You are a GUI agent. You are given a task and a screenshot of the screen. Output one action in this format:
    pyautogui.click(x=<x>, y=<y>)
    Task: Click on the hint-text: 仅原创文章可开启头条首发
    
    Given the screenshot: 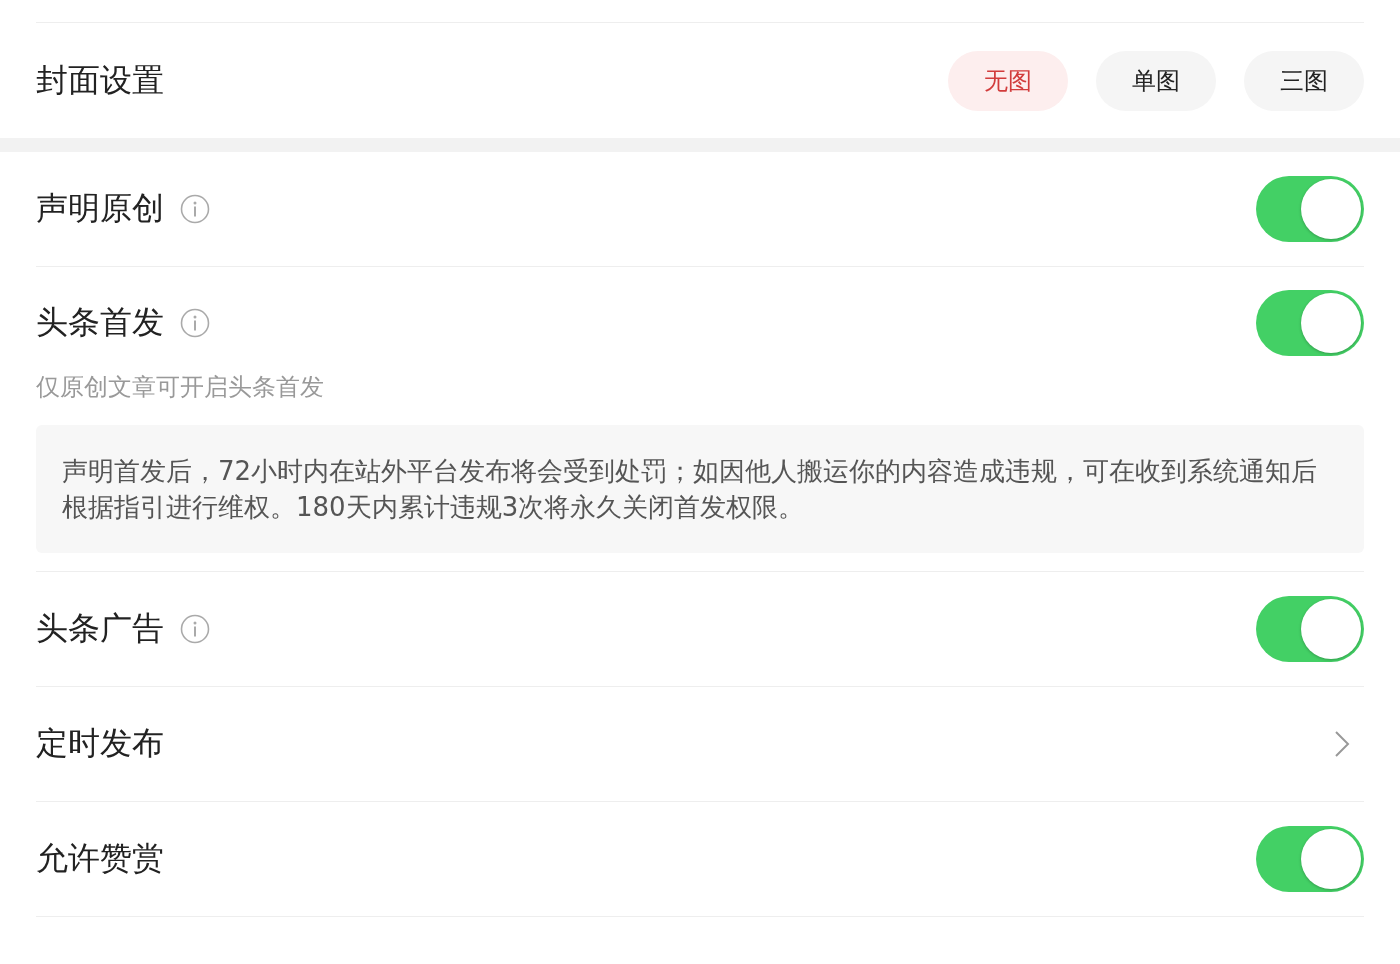 What is the action you would take?
    pyautogui.click(x=180, y=387)
    